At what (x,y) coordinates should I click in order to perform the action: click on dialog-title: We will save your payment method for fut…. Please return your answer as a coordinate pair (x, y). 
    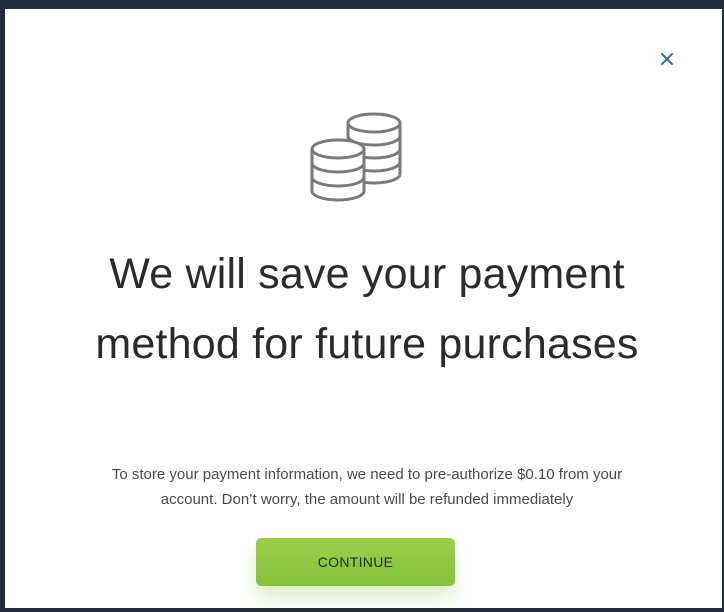
    Looking at the image, I should click on (367, 309).